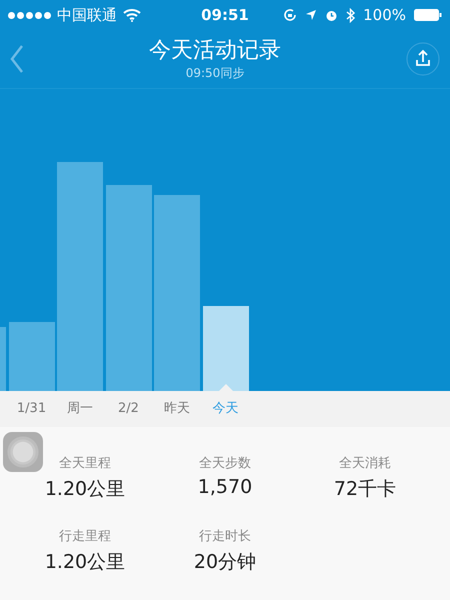  I want to click on battery-icon, so click(428, 15).